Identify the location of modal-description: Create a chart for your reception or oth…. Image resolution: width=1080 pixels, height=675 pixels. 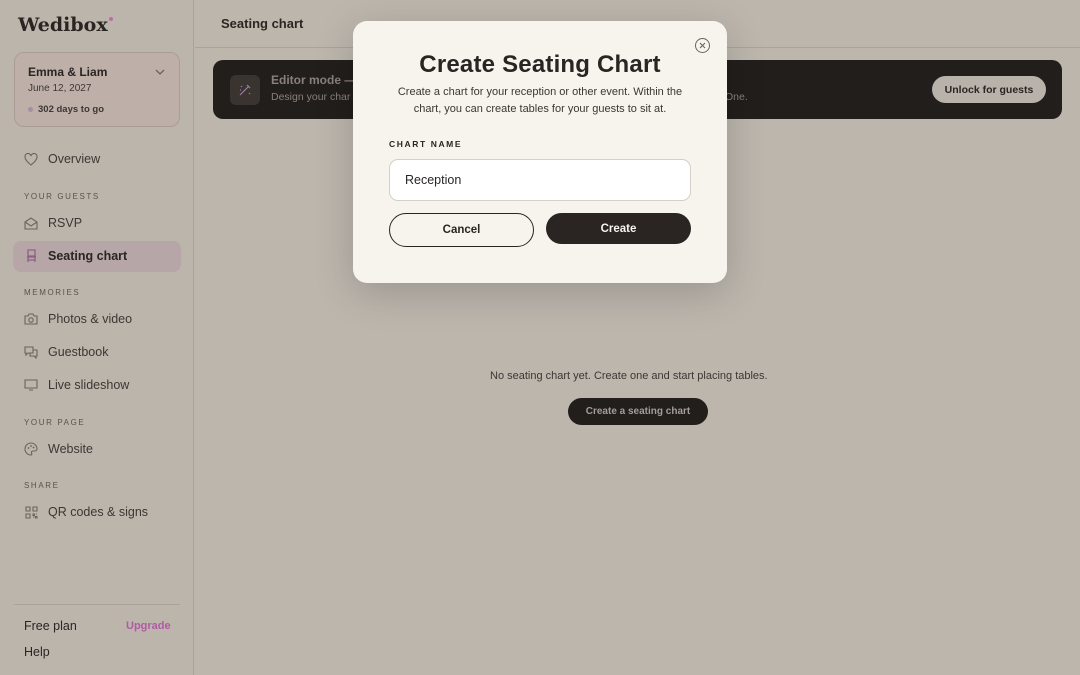
(540, 100).